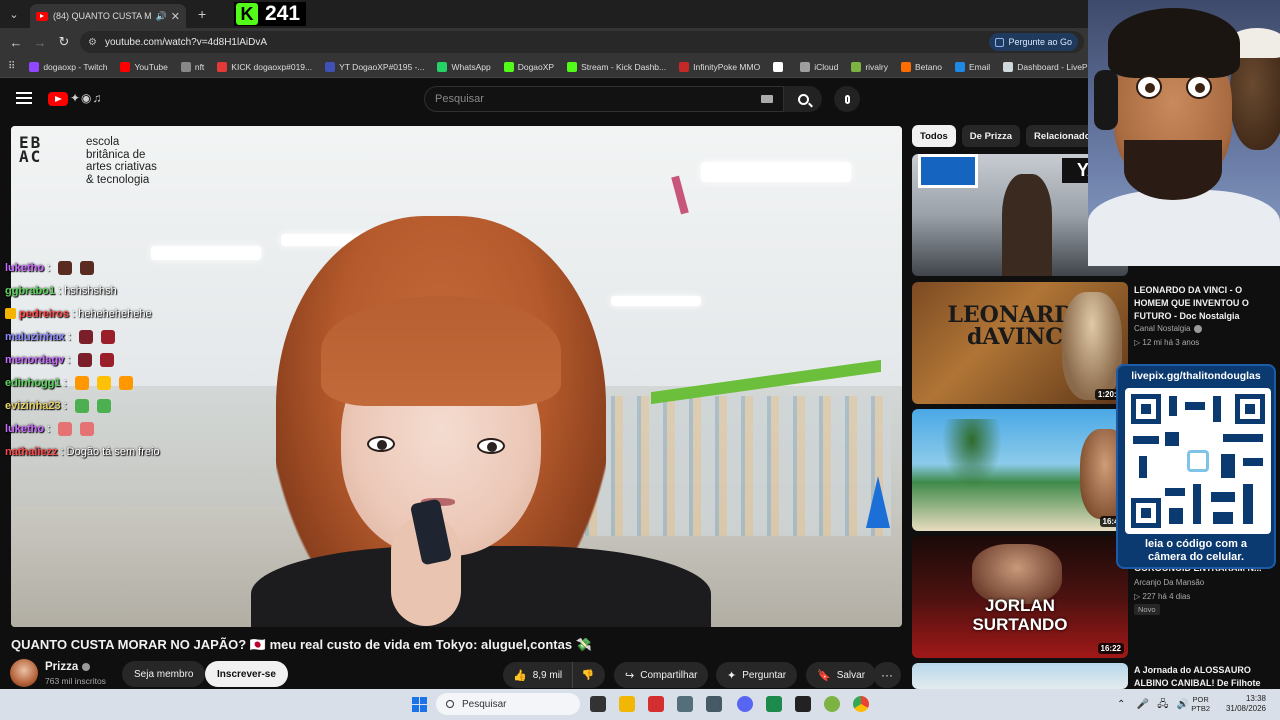 The height and width of the screenshot is (720, 1280). Describe the element at coordinates (161, 16) in the screenshot. I see `speaker-icon: 🔊` at that location.